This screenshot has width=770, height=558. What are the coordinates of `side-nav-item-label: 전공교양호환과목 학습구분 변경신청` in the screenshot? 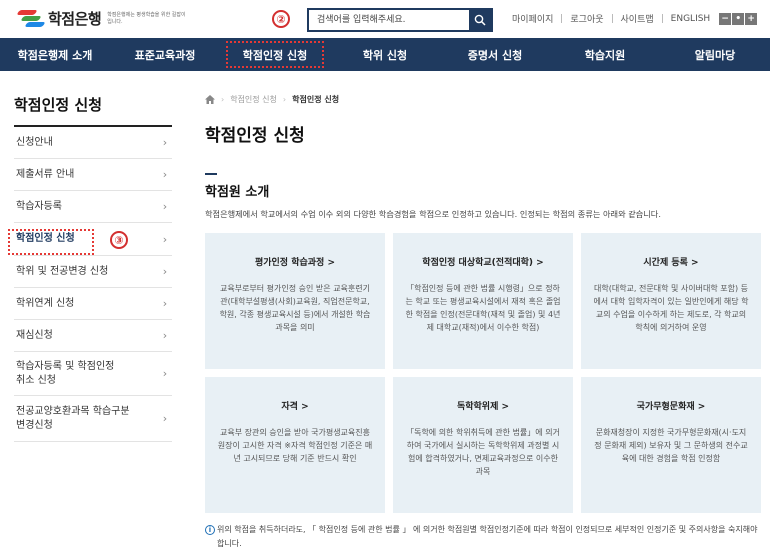 It's located at (73, 418).